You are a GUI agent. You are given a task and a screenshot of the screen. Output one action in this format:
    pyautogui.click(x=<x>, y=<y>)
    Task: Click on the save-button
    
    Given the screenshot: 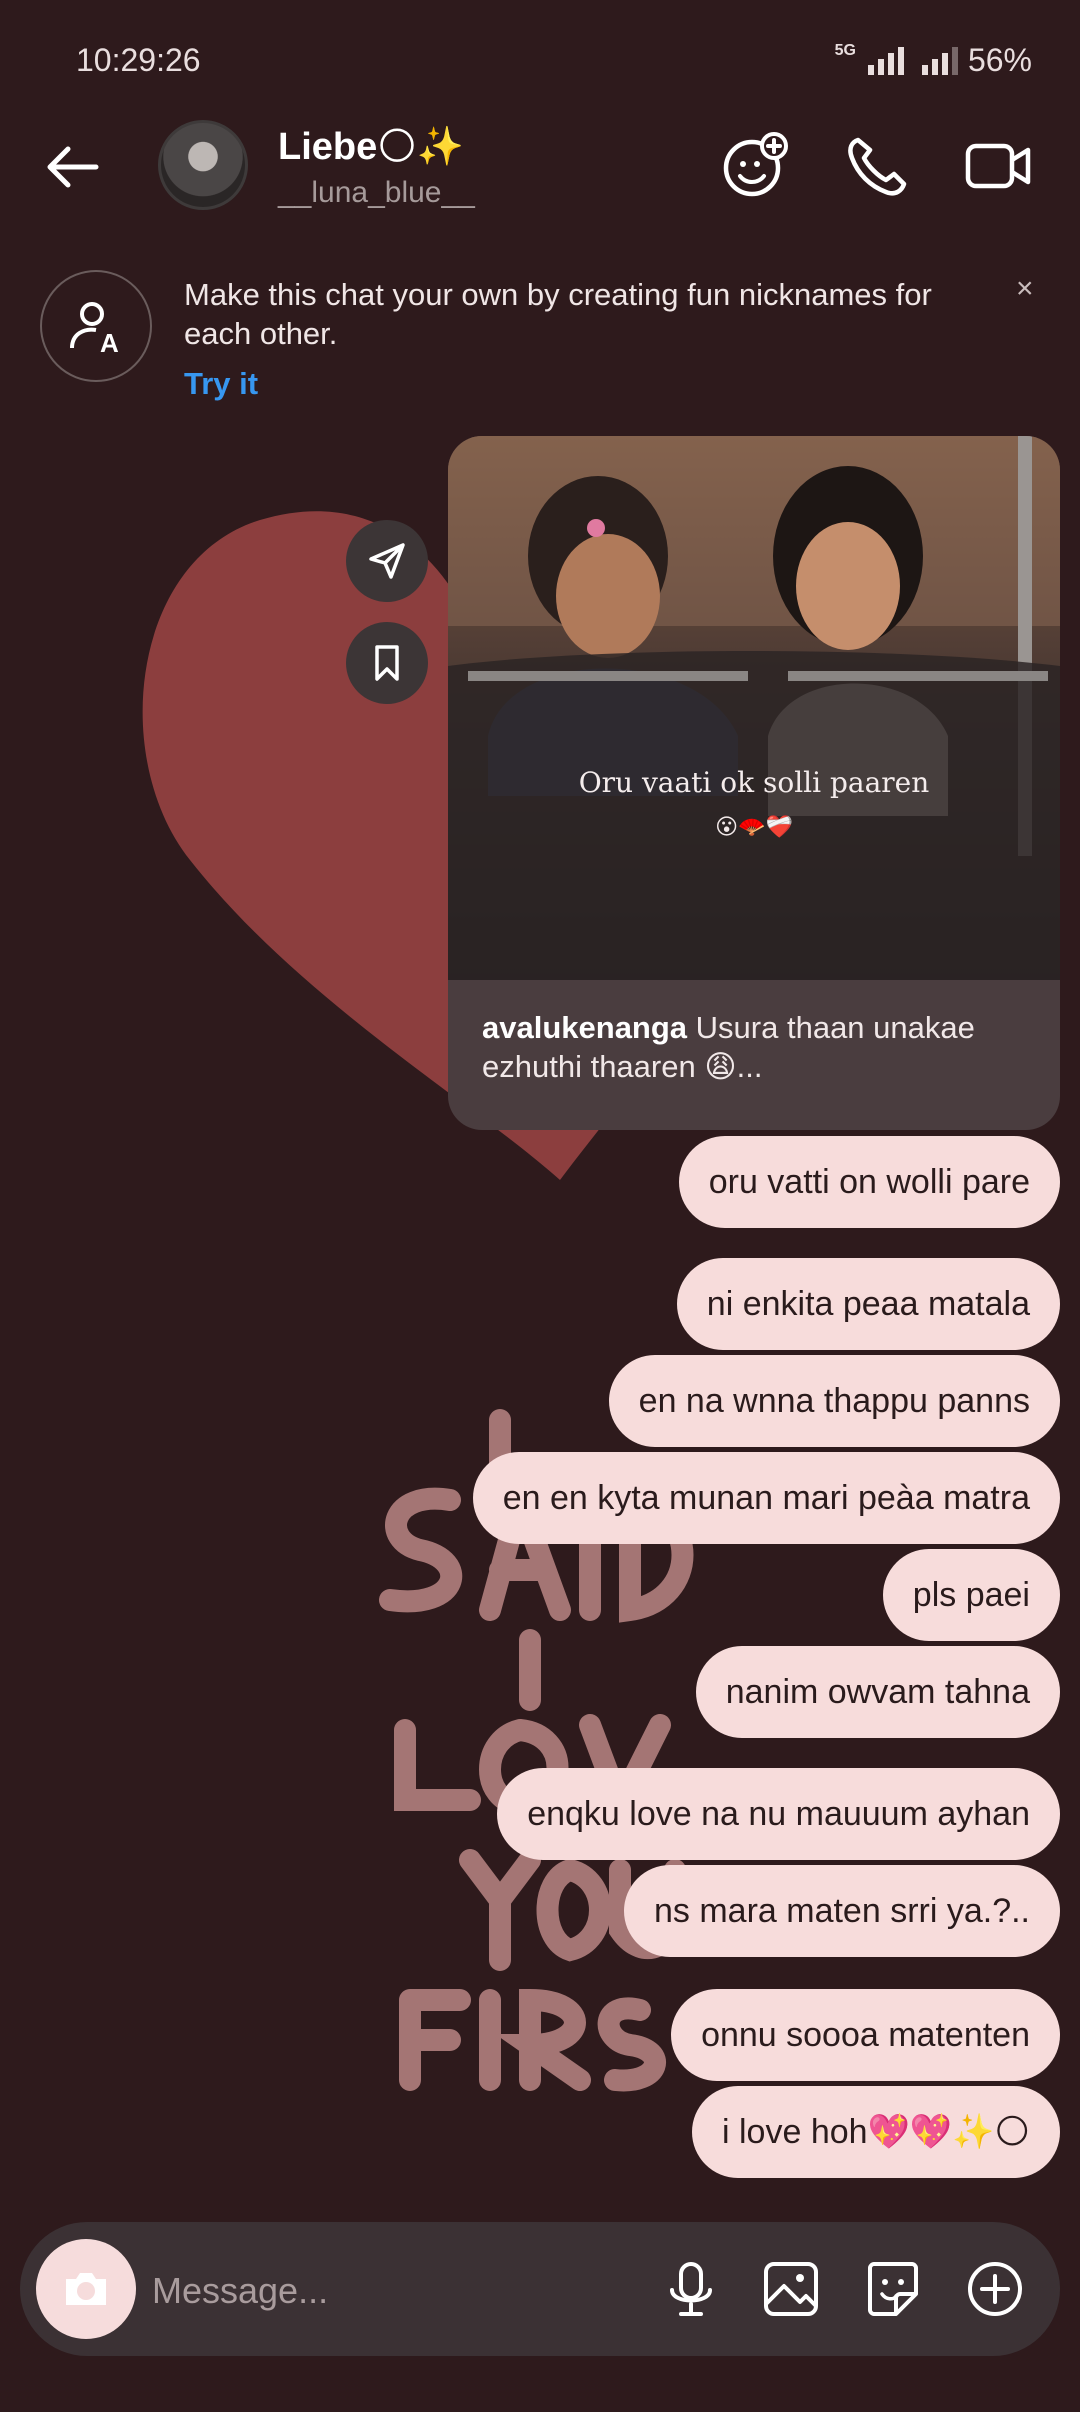 What is the action you would take?
    pyautogui.click(x=387, y=663)
    